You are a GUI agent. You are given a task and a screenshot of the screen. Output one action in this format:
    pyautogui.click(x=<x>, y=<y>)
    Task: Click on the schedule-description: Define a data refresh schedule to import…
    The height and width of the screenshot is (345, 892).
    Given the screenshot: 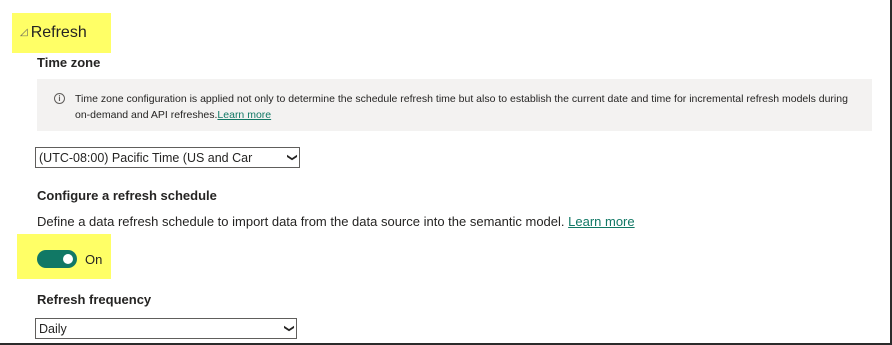 What is the action you would take?
    pyautogui.click(x=336, y=221)
    